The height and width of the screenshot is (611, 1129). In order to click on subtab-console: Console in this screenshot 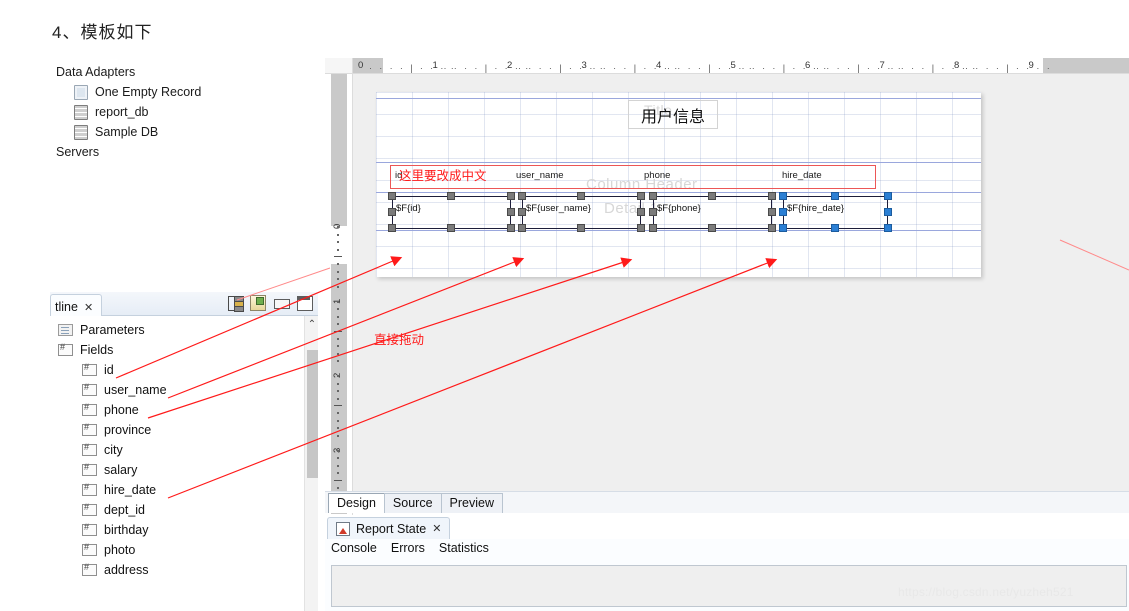, I will do `click(354, 548)`.